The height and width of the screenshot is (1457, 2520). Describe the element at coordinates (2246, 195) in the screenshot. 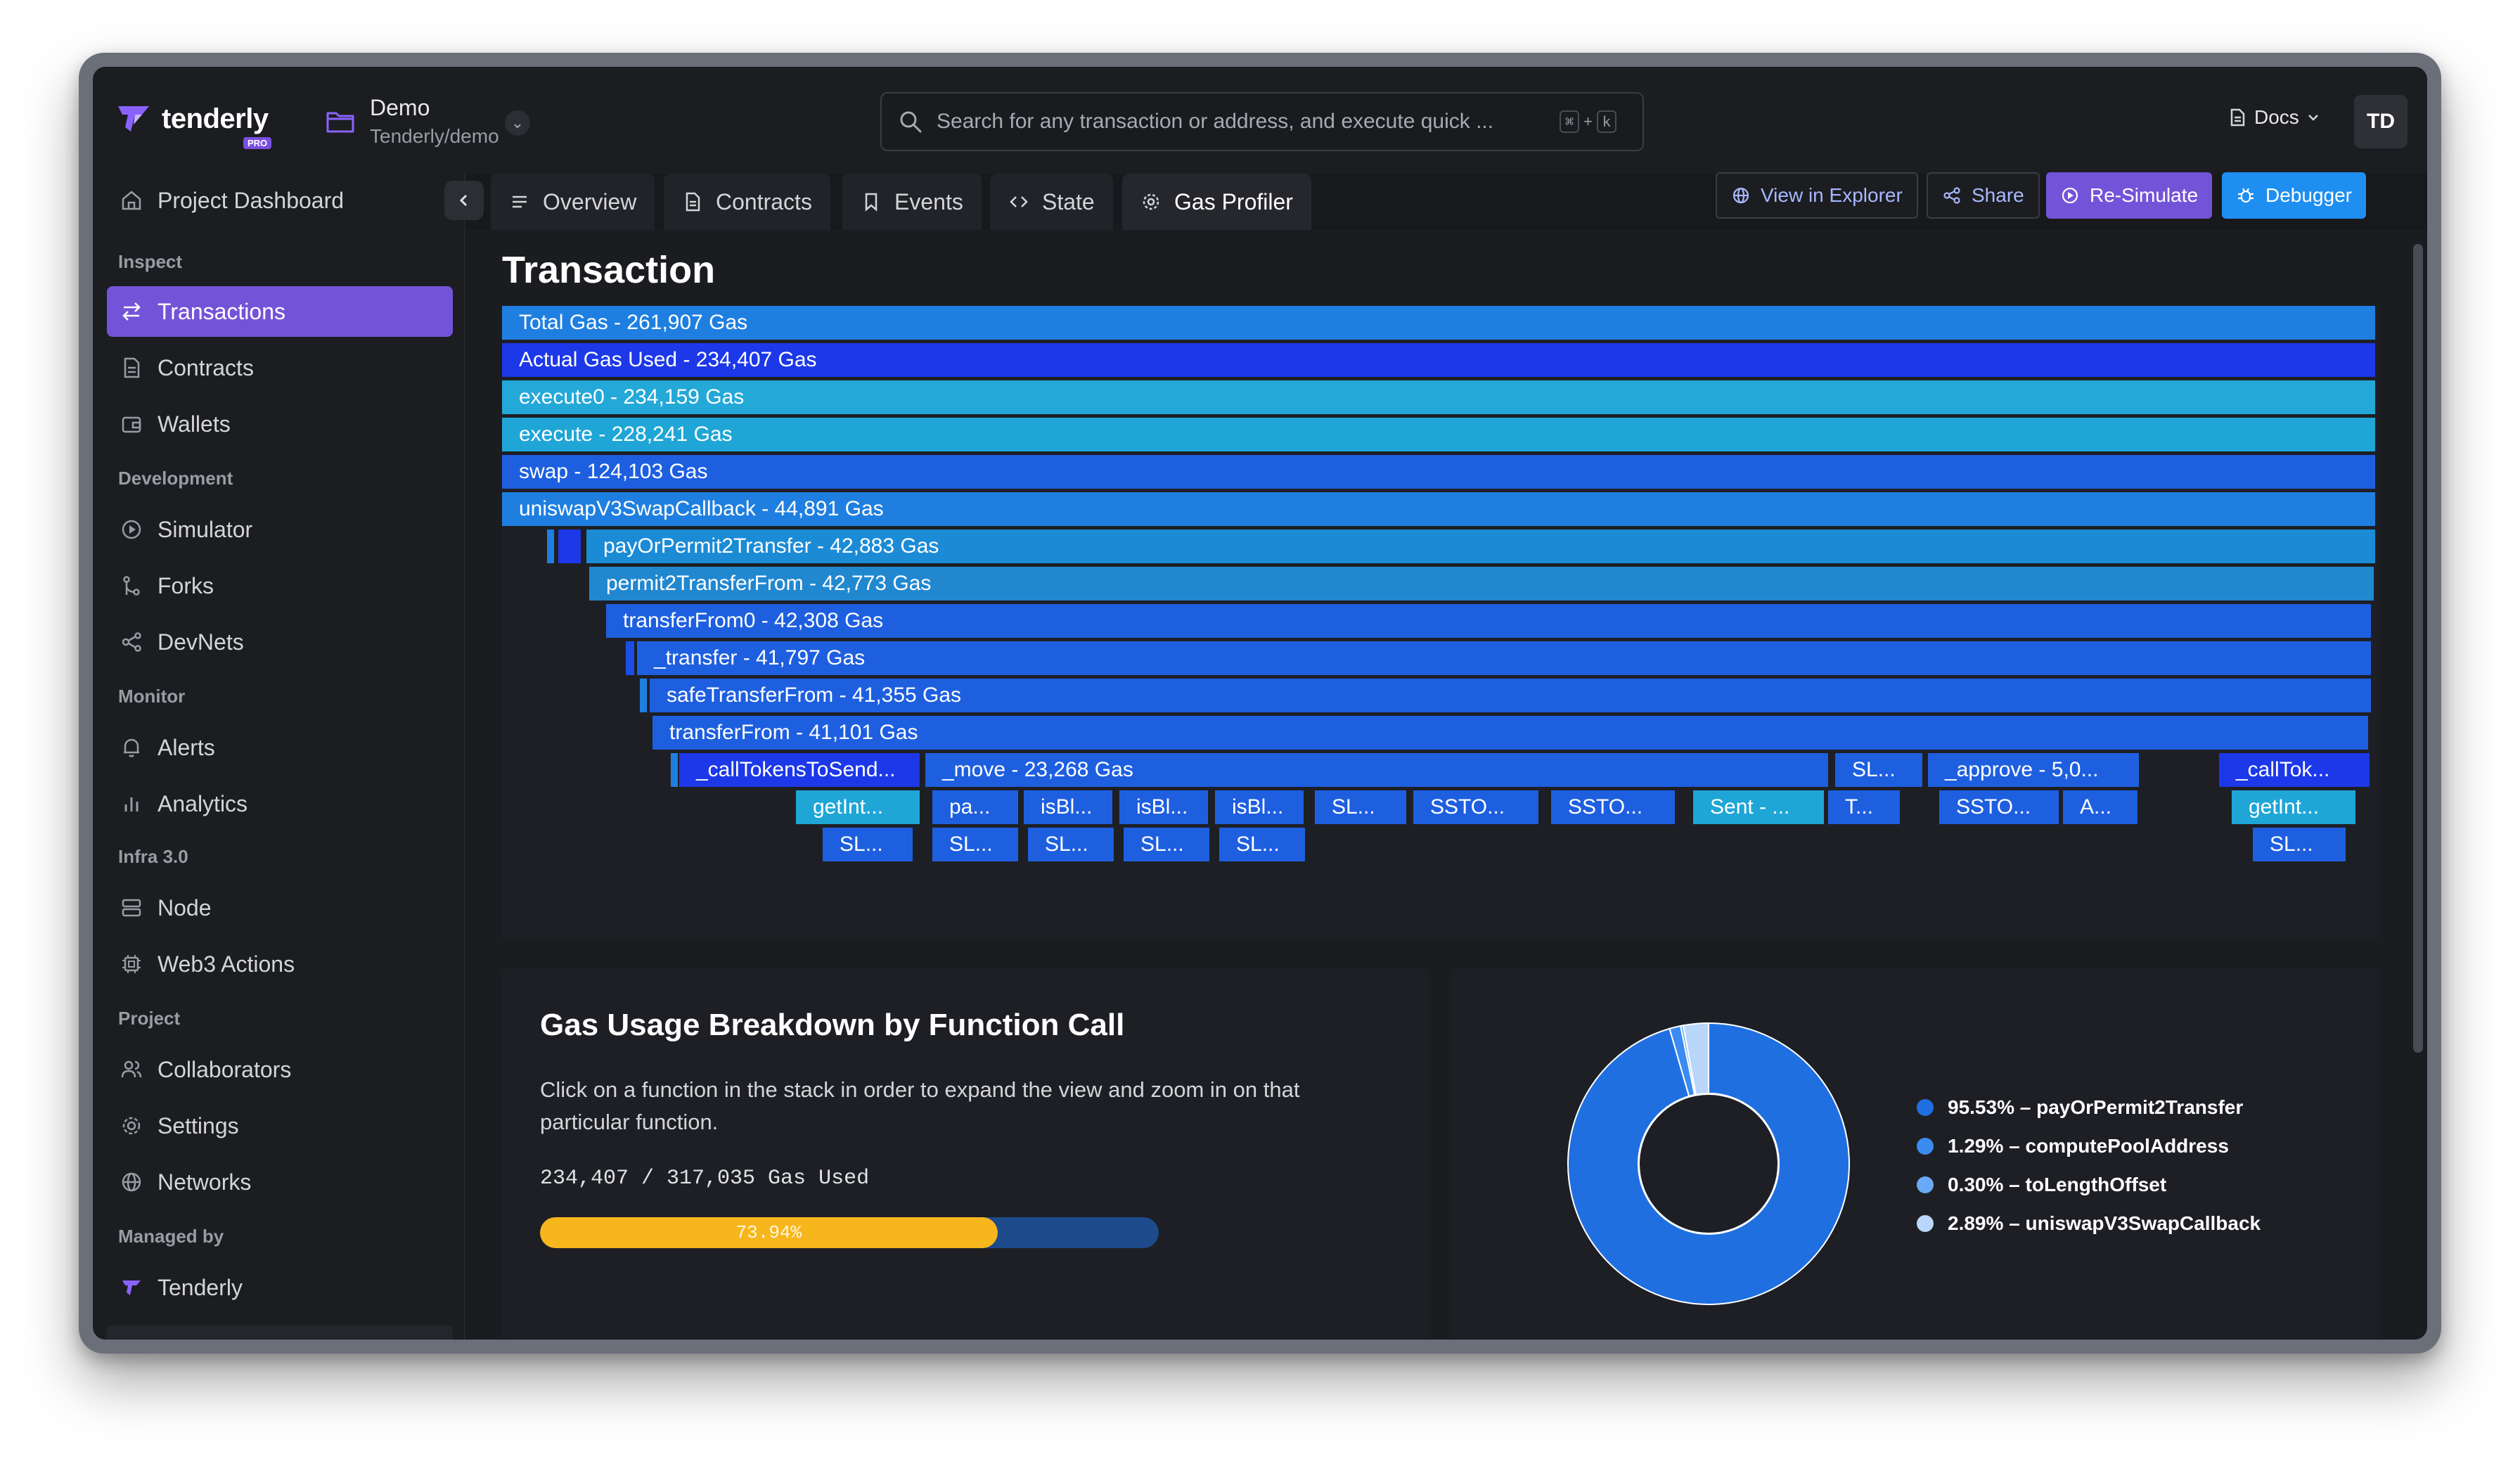

I see `bug-icon` at that location.